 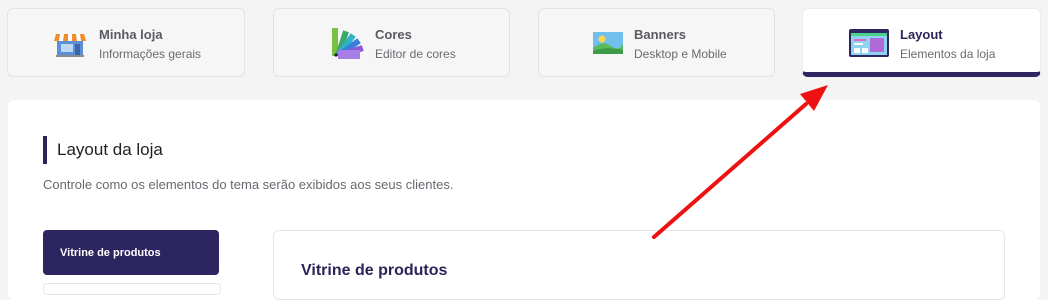 I want to click on color-palette-icon, so click(x=346, y=43).